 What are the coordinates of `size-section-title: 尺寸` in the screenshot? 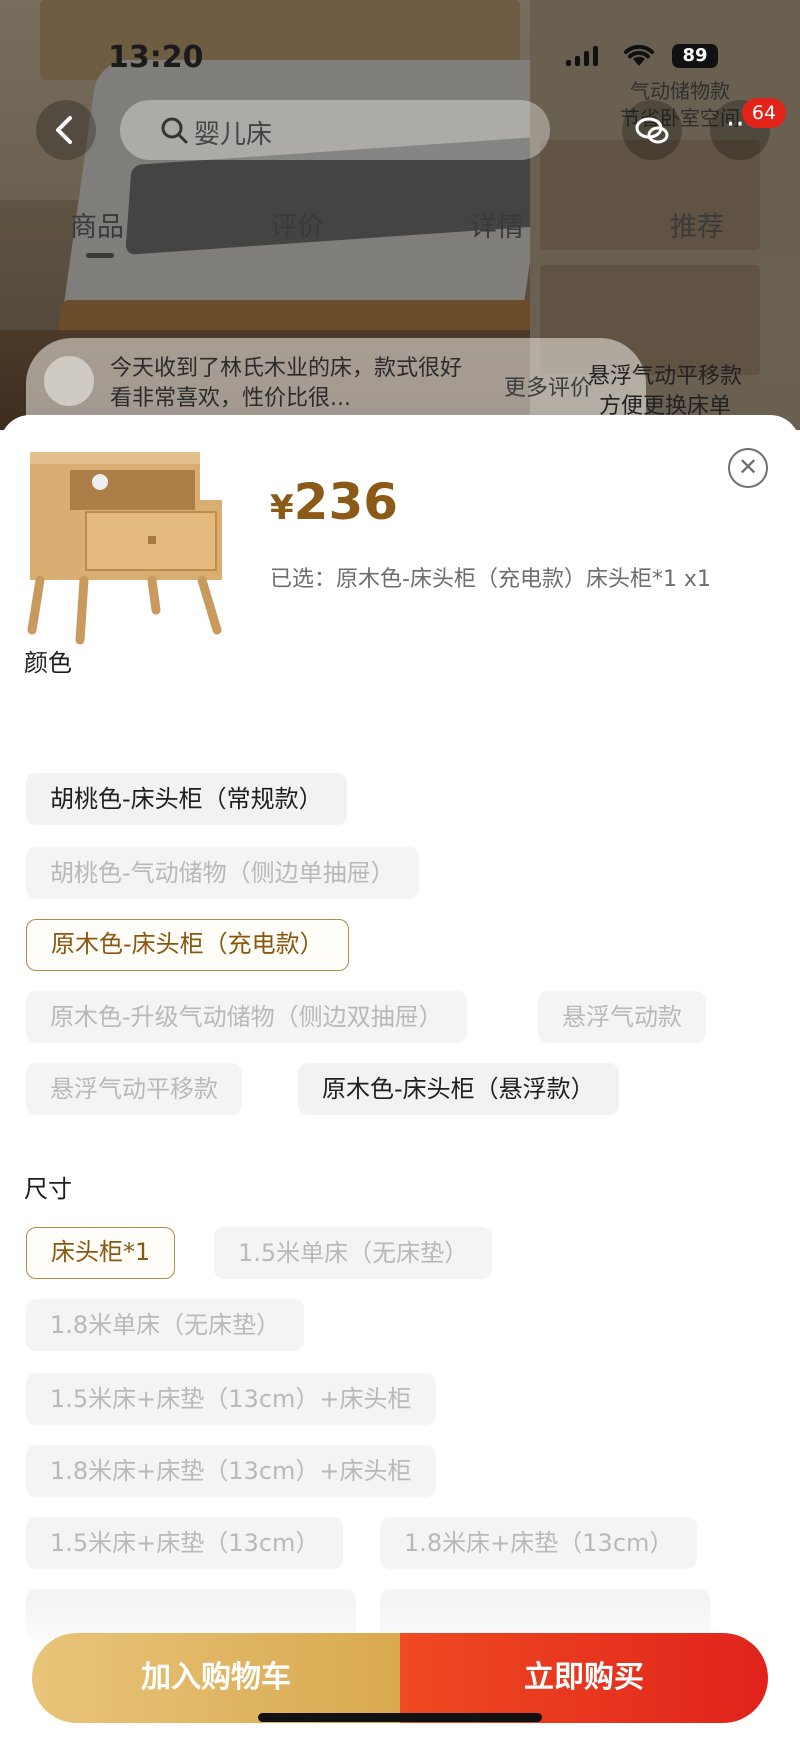 It's located at (48, 1189).